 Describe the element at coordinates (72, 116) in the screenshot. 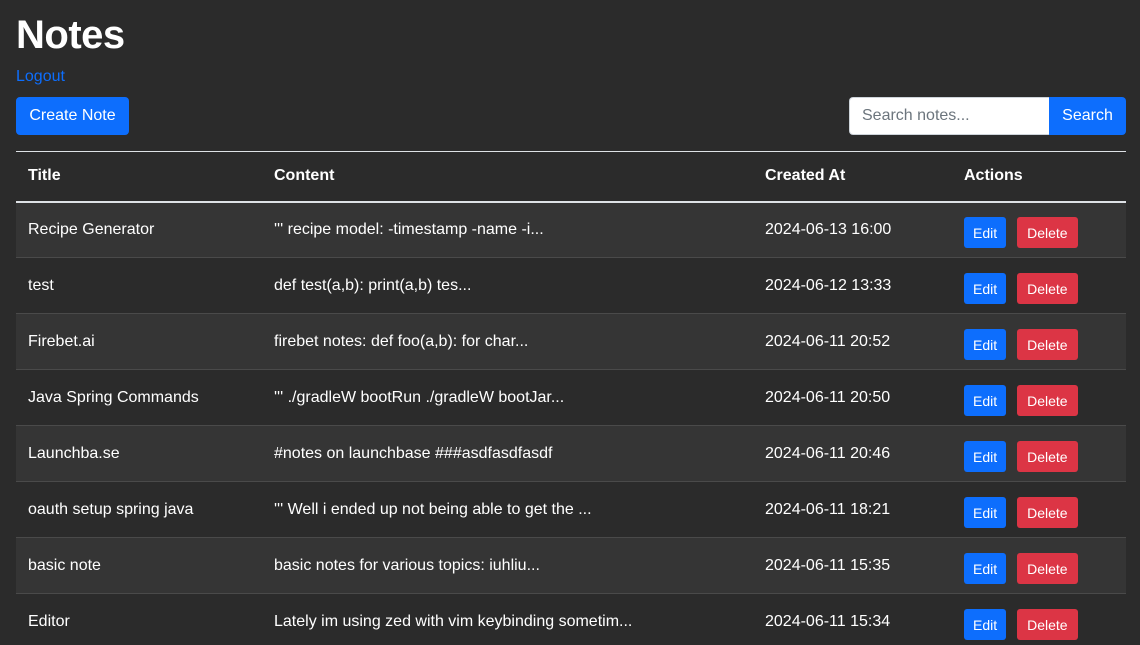

I see `create-note-button: Create Note` at that location.